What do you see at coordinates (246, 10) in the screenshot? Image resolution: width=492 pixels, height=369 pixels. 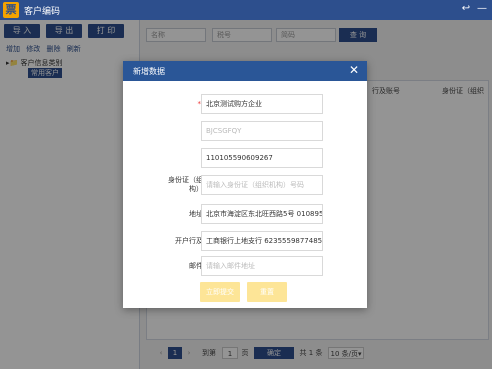 I see `title-bar: 票 客户编码 ↩ —` at bounding box center [246, 10].